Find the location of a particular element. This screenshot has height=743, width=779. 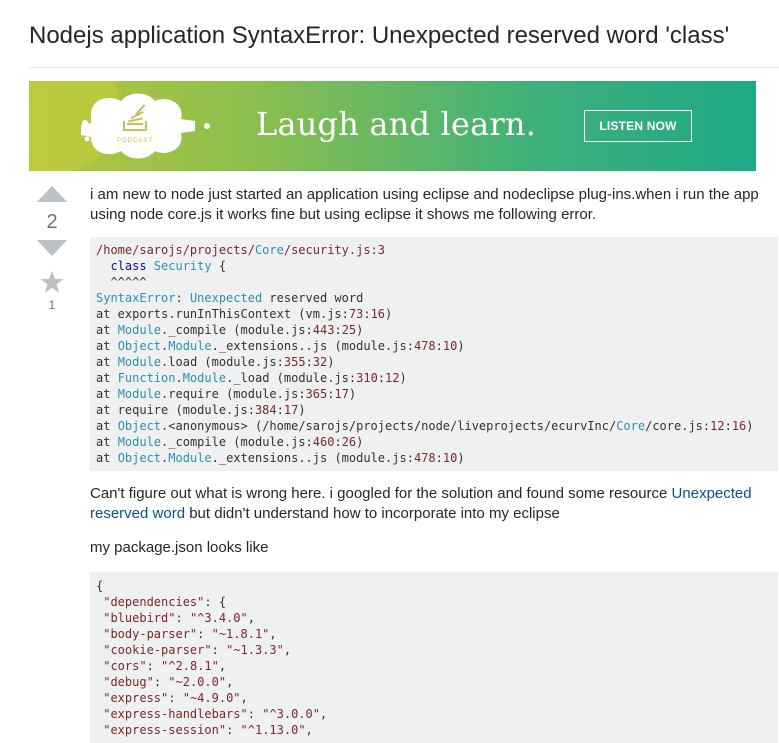

code-token: 365 is located at coordinates (316, 394).